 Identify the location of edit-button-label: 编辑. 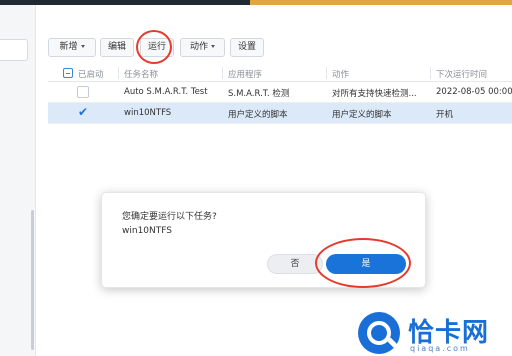
(116, 47).